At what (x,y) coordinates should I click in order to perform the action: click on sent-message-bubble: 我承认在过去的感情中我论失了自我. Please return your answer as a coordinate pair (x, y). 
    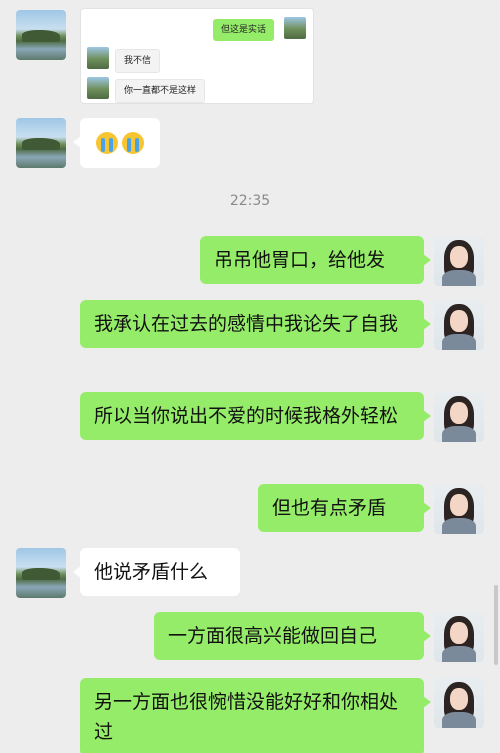
    Looking at the image, I should click on (255, 324).